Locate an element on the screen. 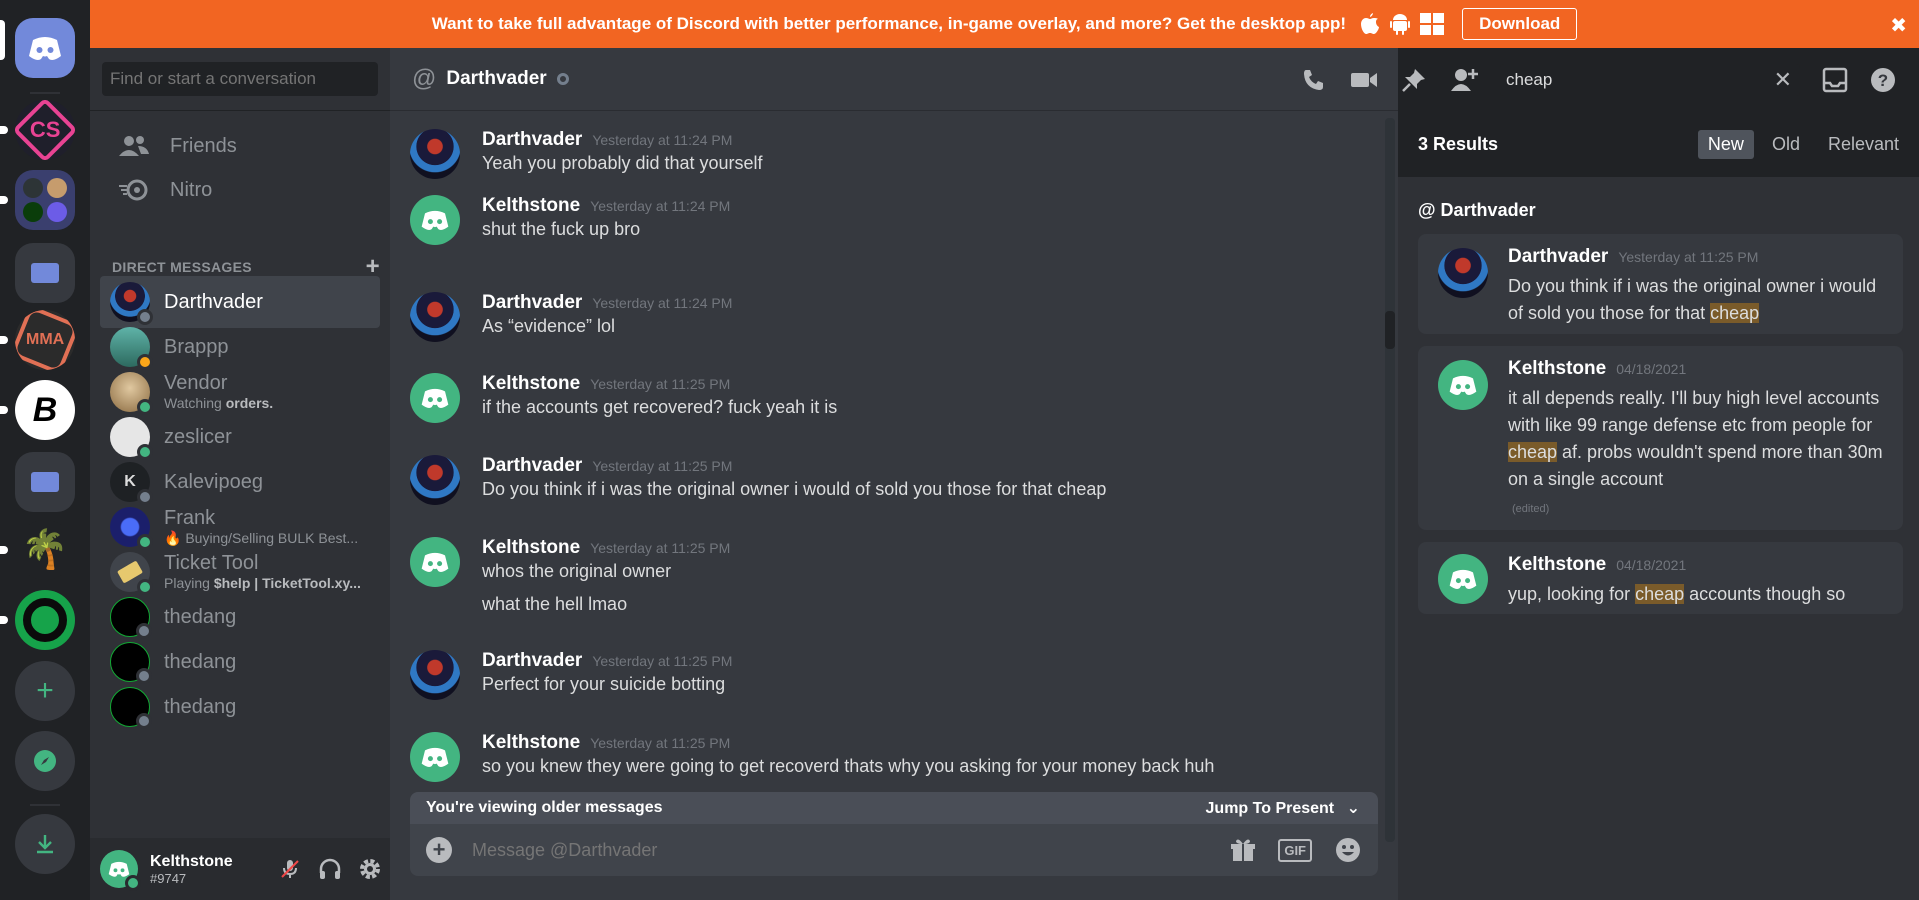 The image size is (1919, 900). guild-separator is located at coordinates (45, 93).